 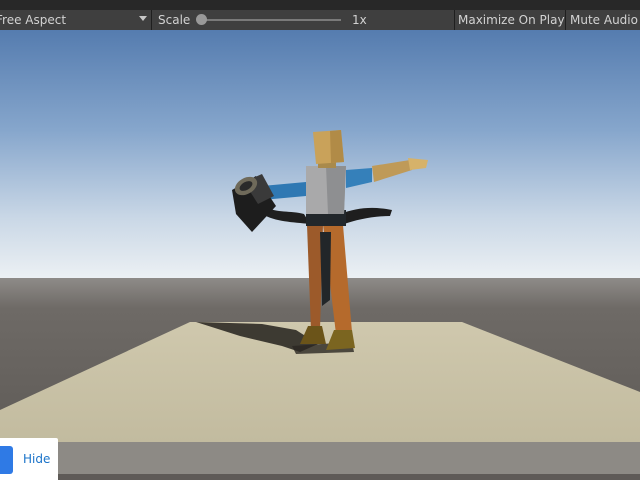 I want to click on torso-side, so click(x=336, y=190).